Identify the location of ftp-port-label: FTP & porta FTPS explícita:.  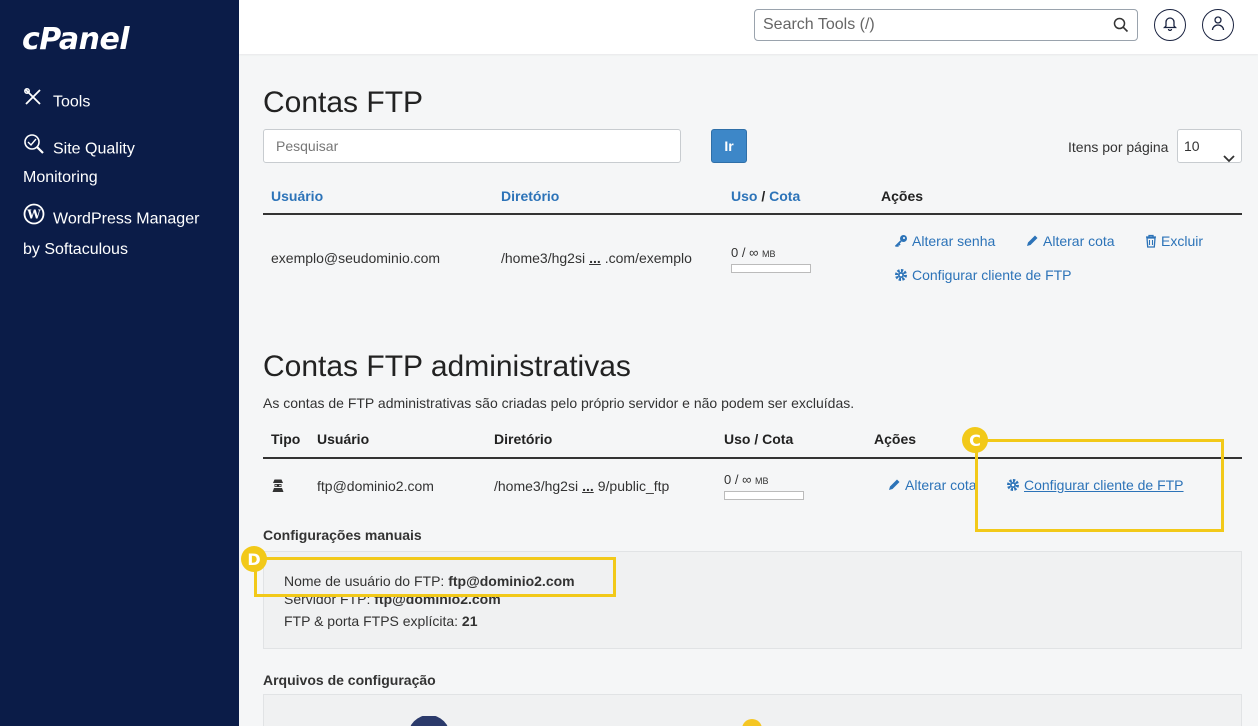
(371, 621).